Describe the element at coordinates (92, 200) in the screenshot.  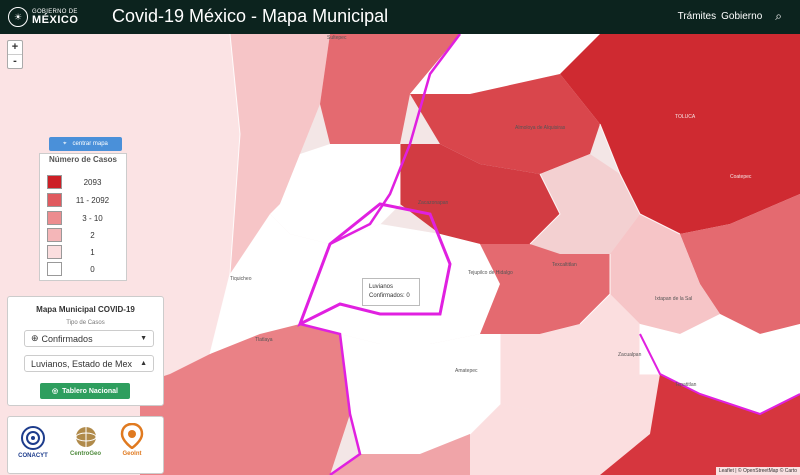
I see `legend-label: 11 - 2092` at that location.